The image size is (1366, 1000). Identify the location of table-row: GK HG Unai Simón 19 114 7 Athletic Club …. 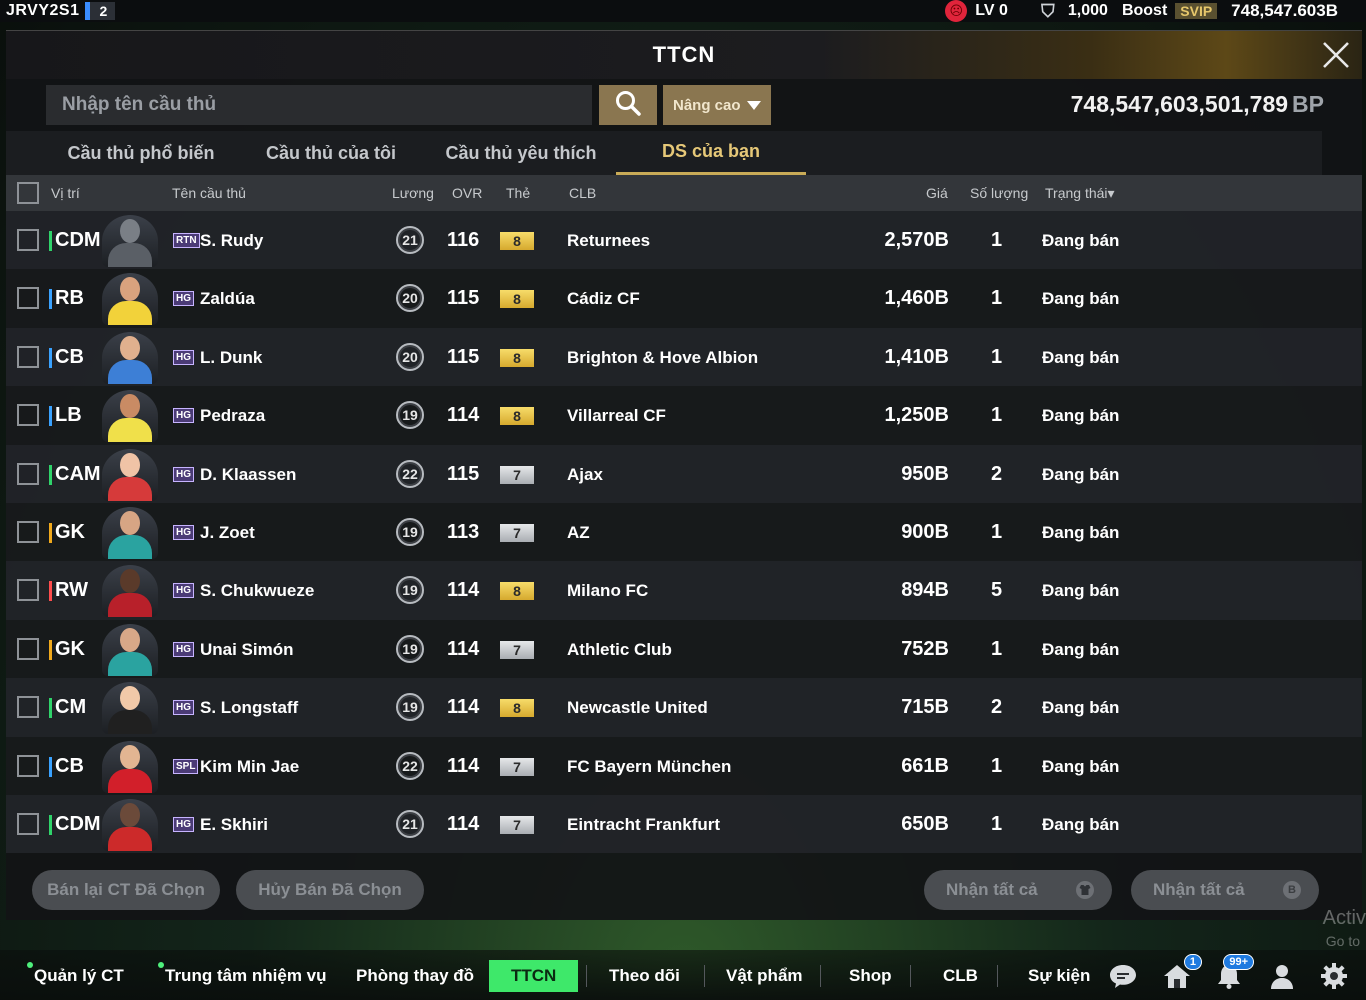
(684, 649).